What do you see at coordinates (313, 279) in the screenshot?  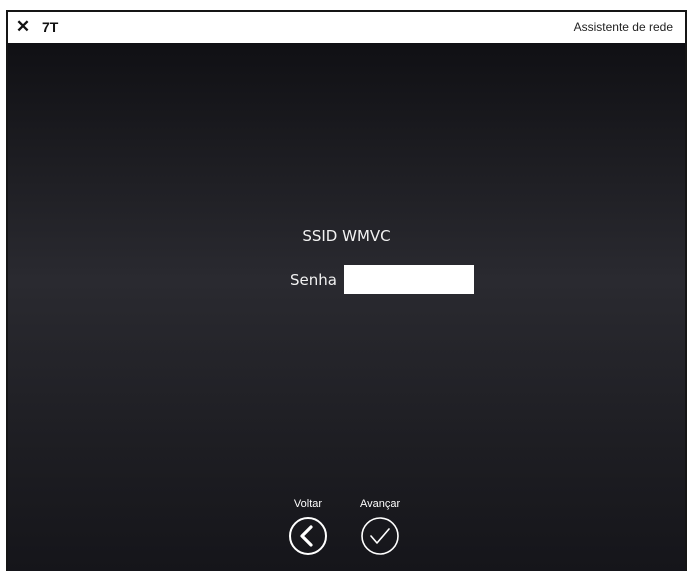 I see `password-label: Senha` at bounding box center [313, 279].